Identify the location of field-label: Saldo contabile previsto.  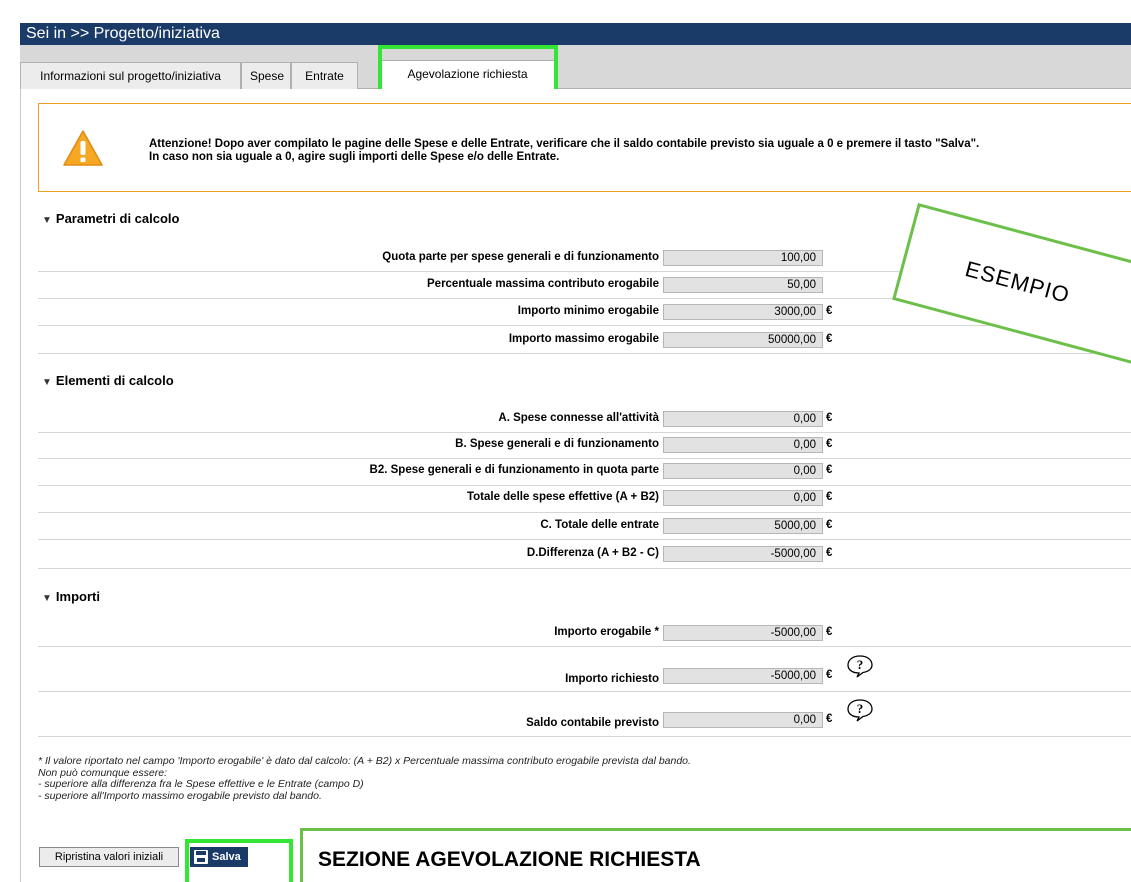
(592, 723).